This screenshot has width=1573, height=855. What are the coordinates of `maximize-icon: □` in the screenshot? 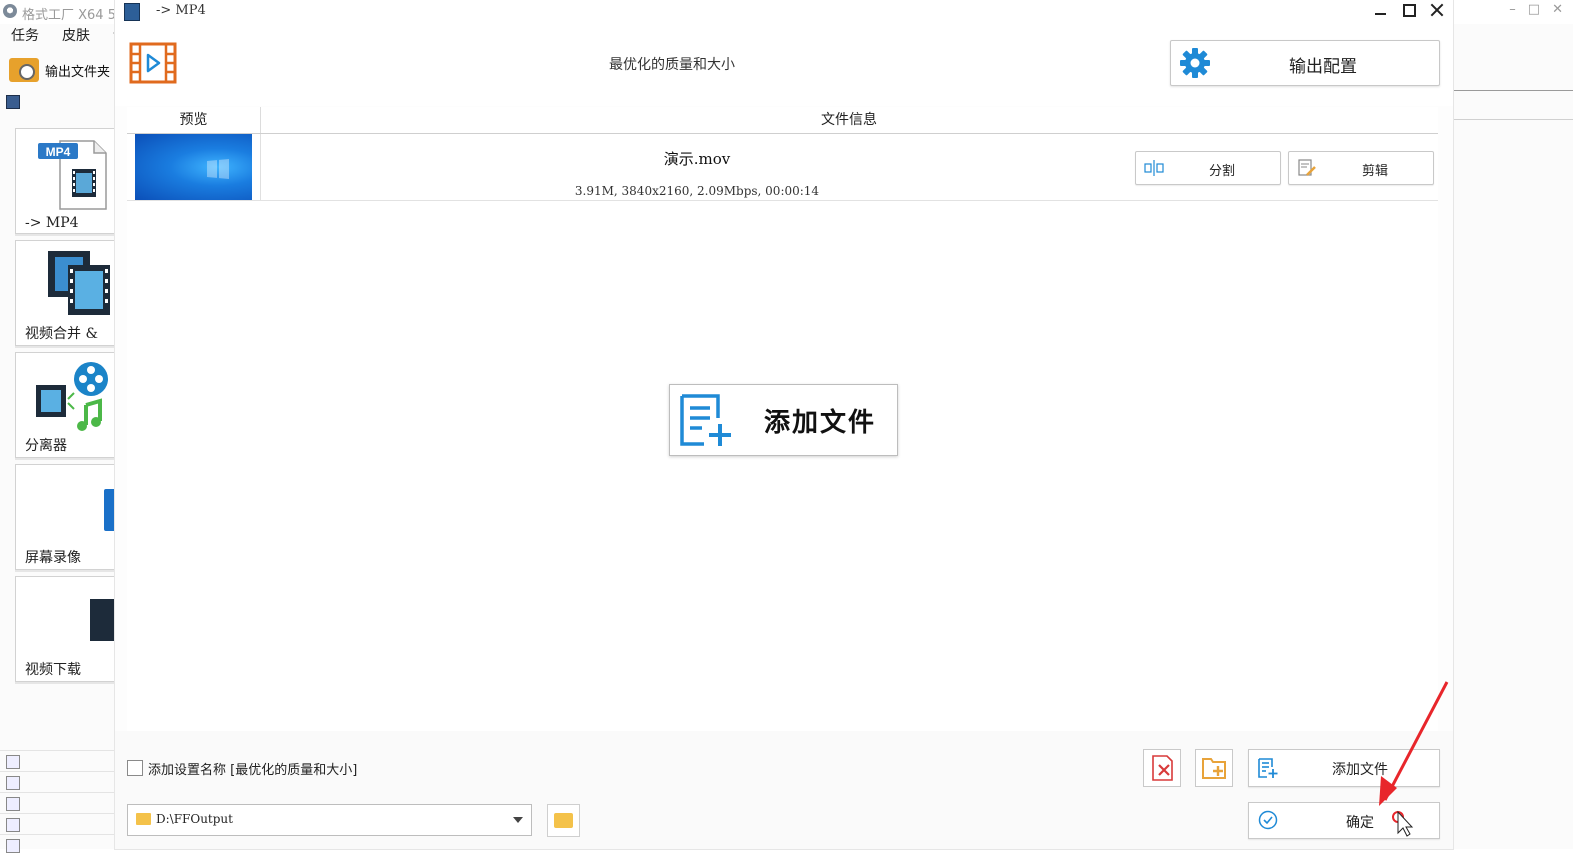 It's located at (1534, 9).